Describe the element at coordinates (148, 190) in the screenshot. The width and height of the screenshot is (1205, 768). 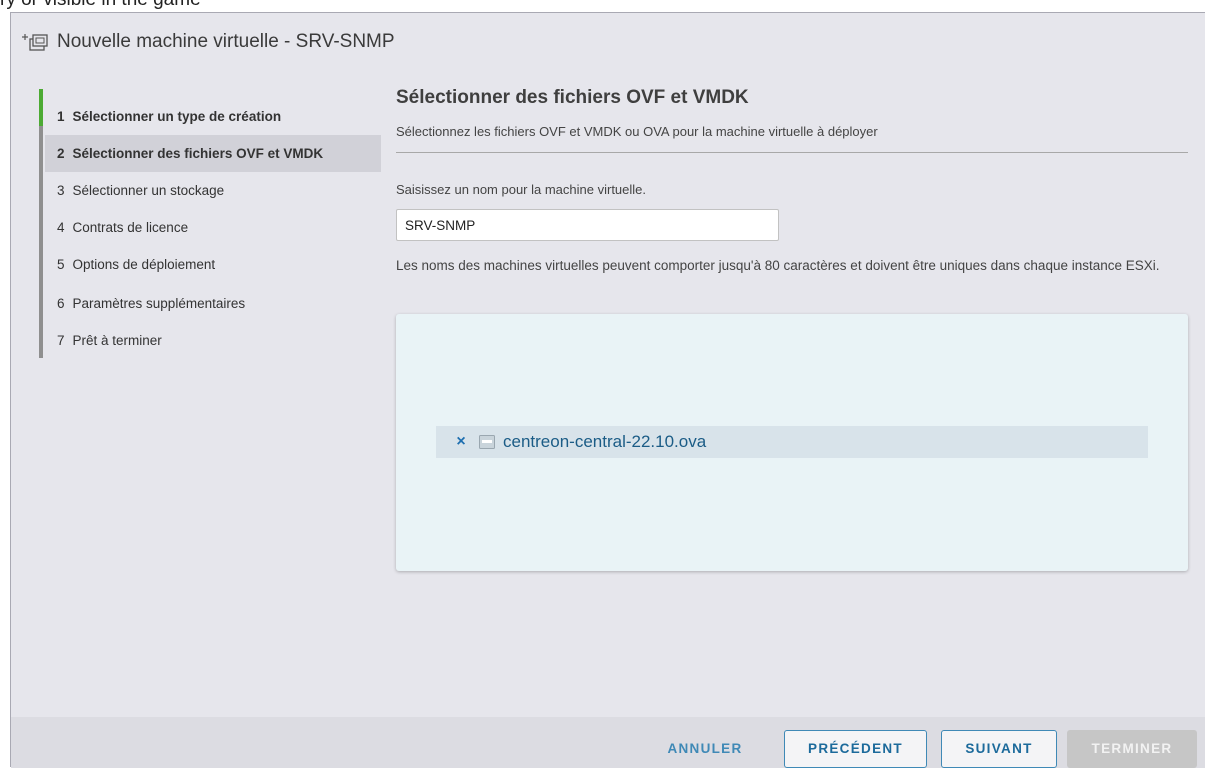
I see `step-label: Sélectionner un stockage` at that location.